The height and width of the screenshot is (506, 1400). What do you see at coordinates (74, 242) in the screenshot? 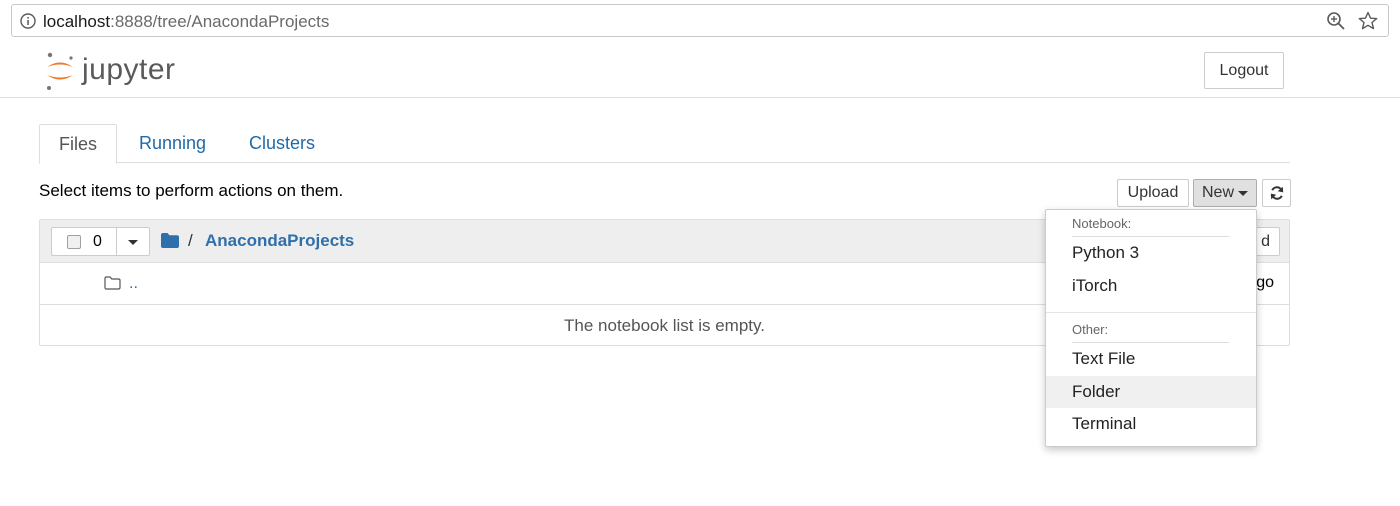
I see `select-all-checkbox` at bounding box center [74, 242].